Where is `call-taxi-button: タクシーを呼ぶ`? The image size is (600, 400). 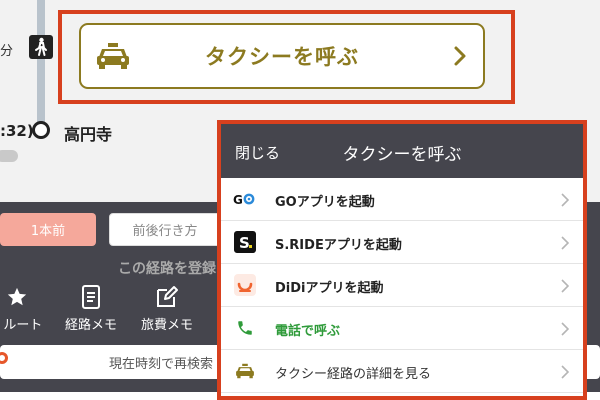
call-taxi-button: タクシーを呼ぶ is located at coordinates (282, 56).